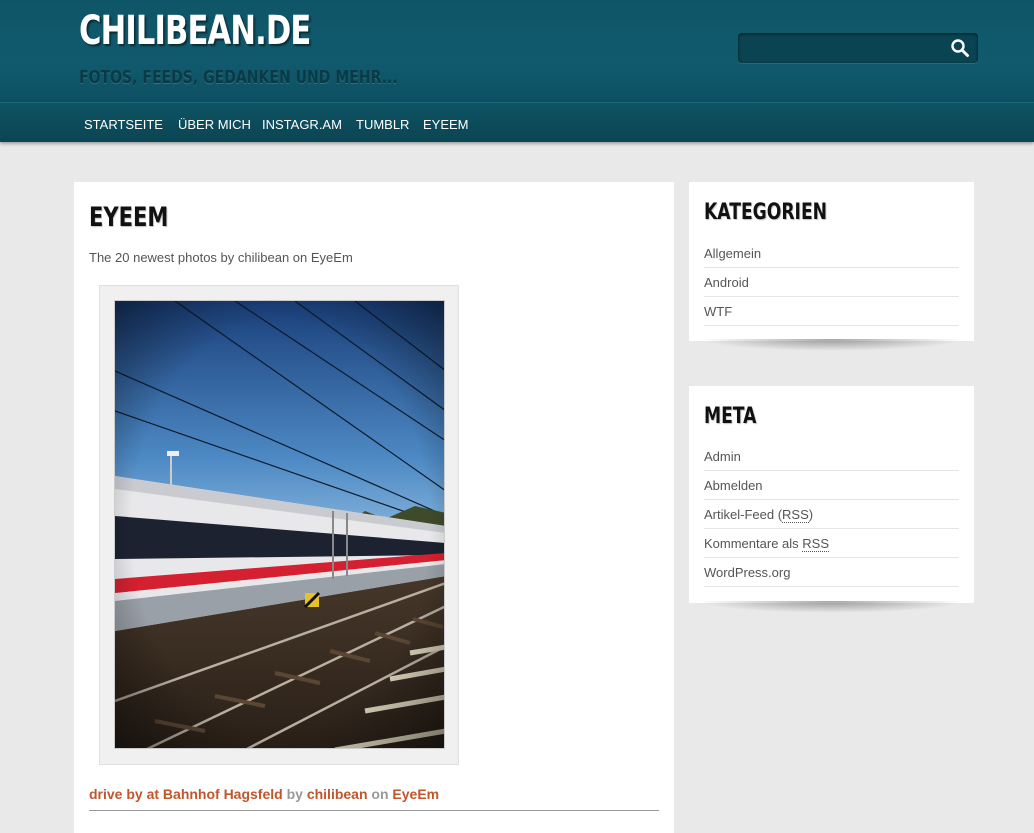 The image size is (1034, 833). What do you see at coordinates (831, 543) in the screenshot?
I see `meta-item-kommentare-feed: Kommentare als RSS` at bounding box center [831, 543].